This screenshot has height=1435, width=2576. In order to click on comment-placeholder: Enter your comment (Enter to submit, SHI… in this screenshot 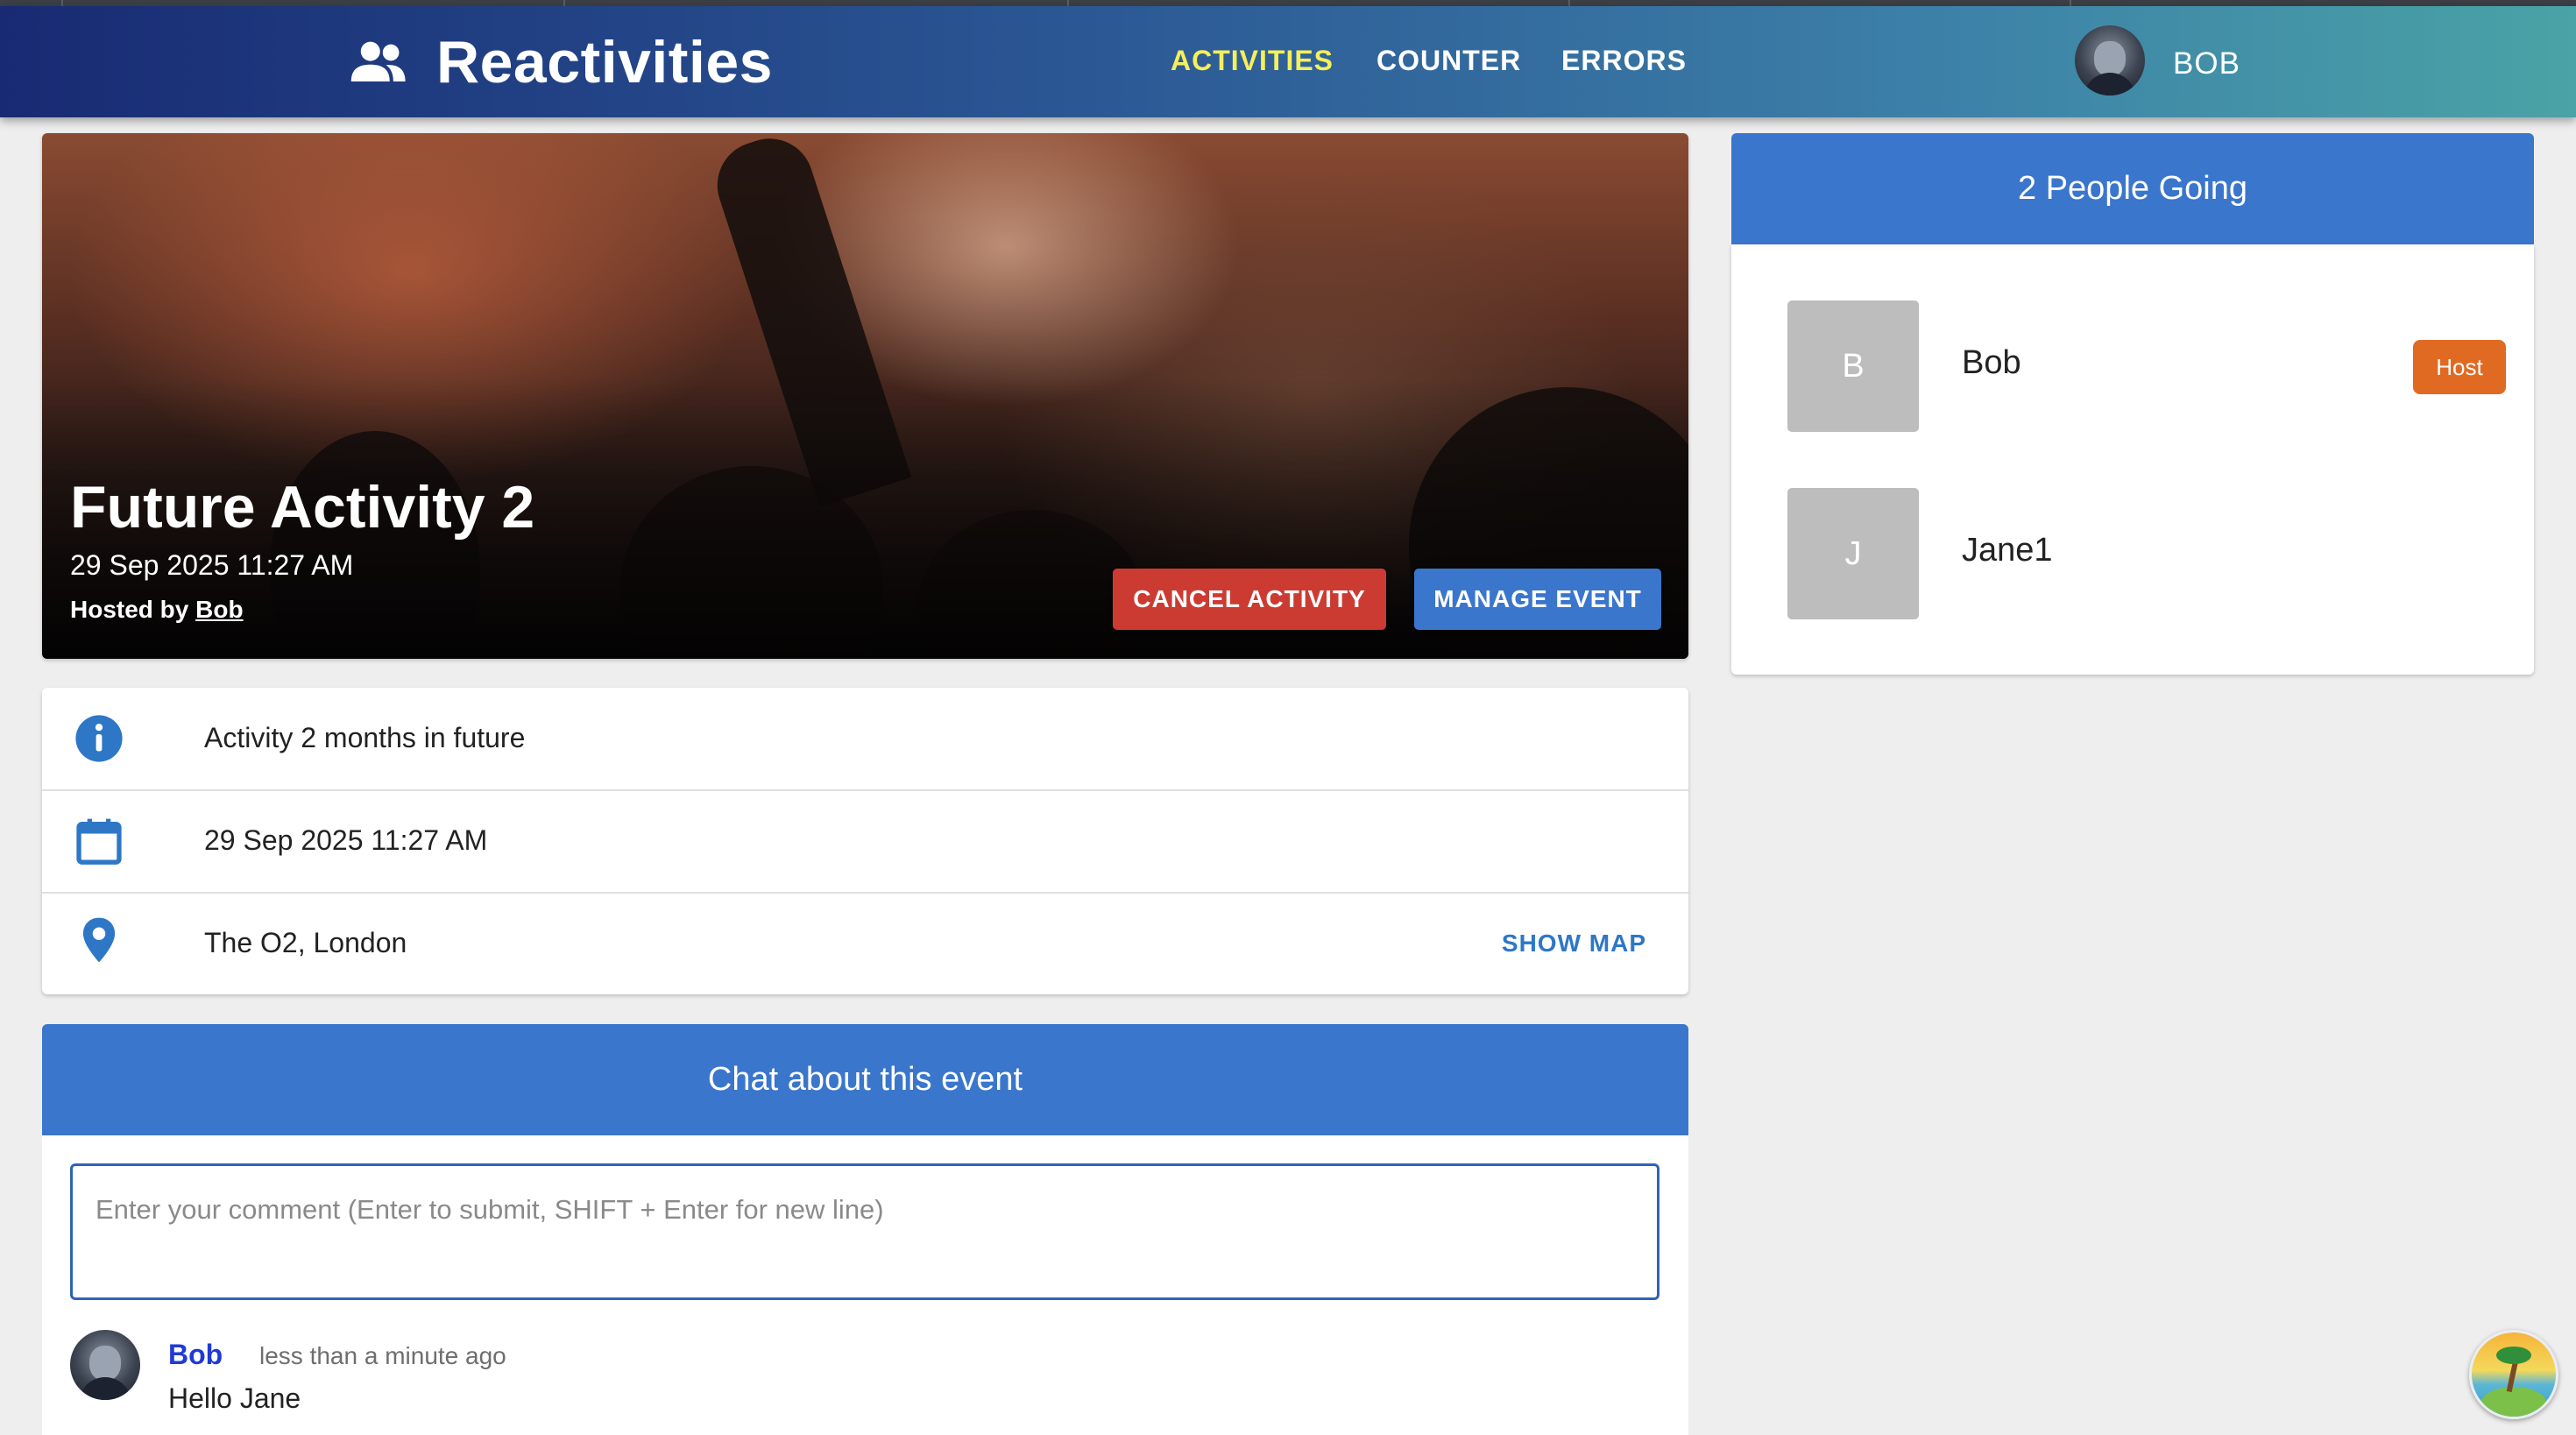, I will do `click(490, 1209)`.